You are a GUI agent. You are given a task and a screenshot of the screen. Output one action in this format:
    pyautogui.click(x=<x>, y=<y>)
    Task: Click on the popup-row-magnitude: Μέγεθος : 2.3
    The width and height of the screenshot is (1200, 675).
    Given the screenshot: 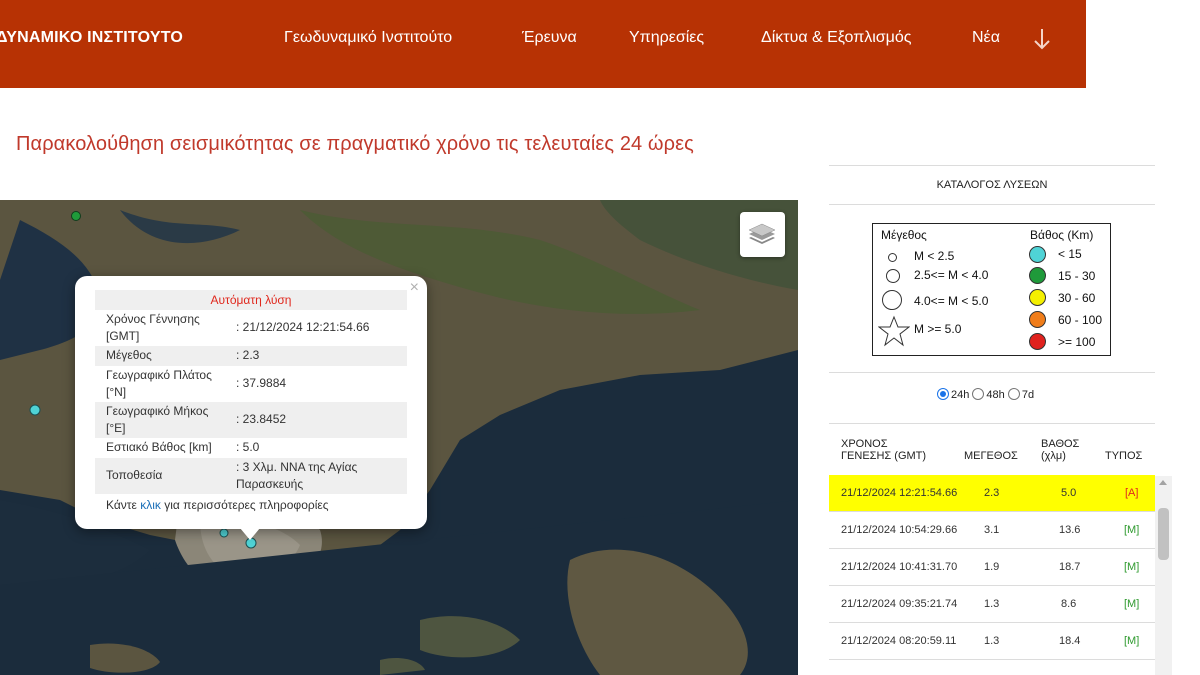 What is the action you would take?
    pyautogui.click(x=251, y=356)
    